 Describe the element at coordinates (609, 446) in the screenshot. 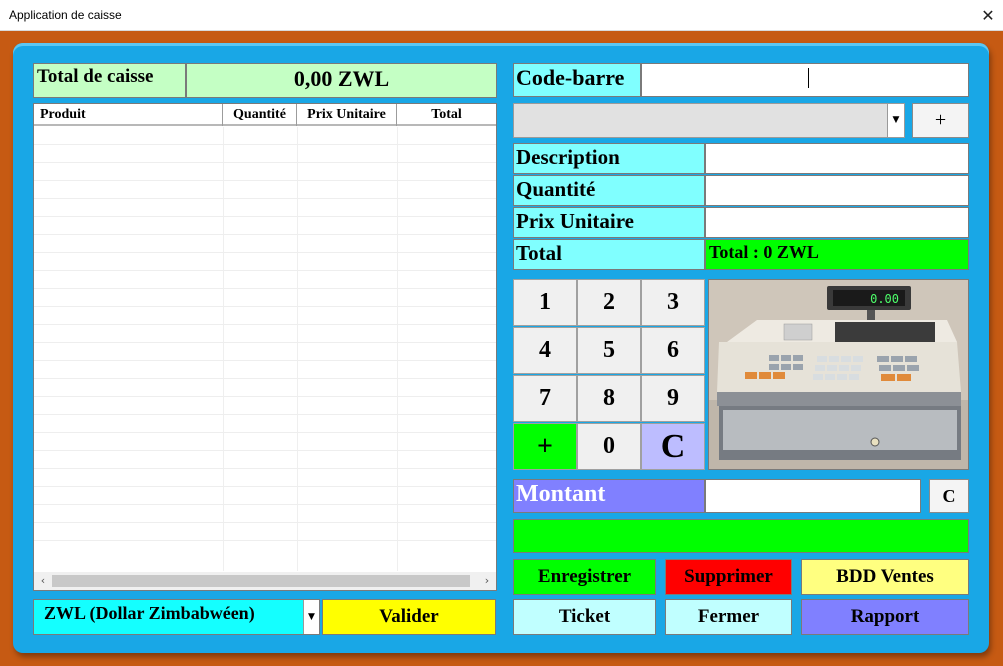

I see `key-0: 0` at that location.